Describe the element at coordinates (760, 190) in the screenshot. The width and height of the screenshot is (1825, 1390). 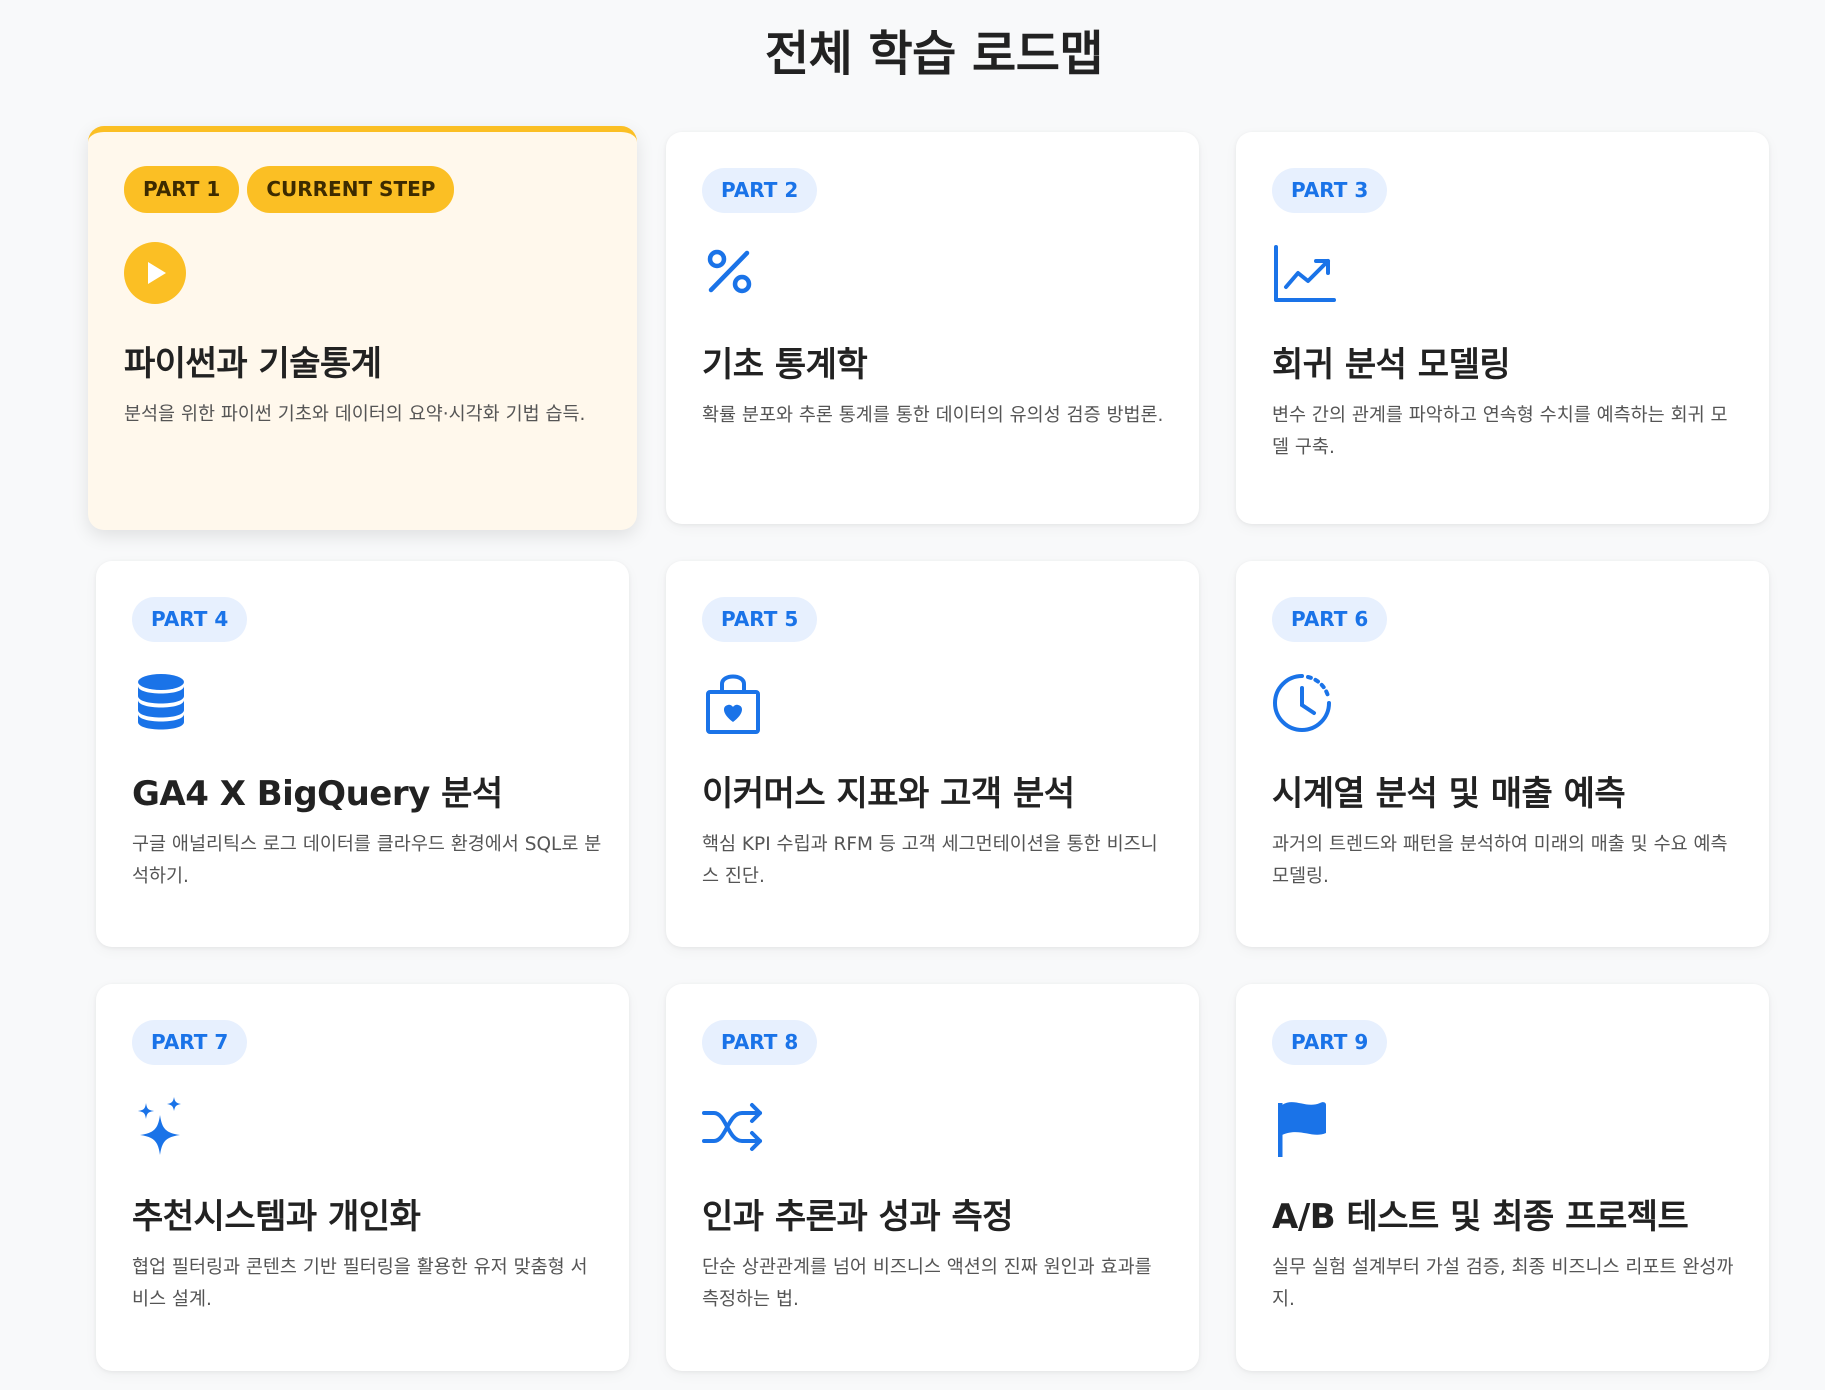
I see `part-badge: PART 2` at that location.